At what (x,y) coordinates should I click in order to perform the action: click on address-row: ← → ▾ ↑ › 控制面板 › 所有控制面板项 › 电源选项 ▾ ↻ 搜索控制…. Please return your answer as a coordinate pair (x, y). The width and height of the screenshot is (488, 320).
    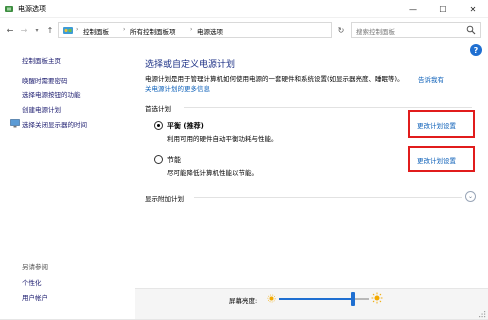
    Looking at the image, I should click on (244, 30).